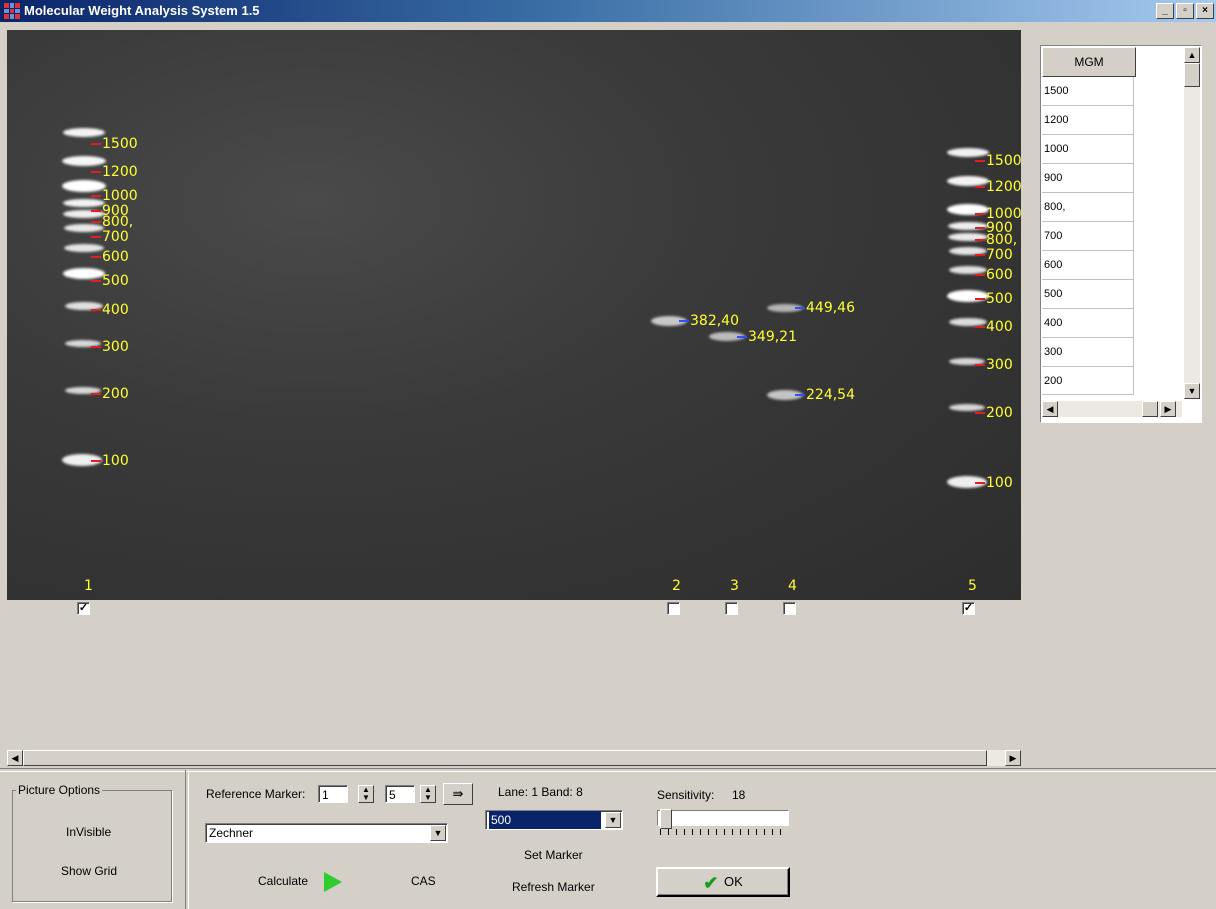  I want to click on grid-cell: 1000, so click(1088, 149).